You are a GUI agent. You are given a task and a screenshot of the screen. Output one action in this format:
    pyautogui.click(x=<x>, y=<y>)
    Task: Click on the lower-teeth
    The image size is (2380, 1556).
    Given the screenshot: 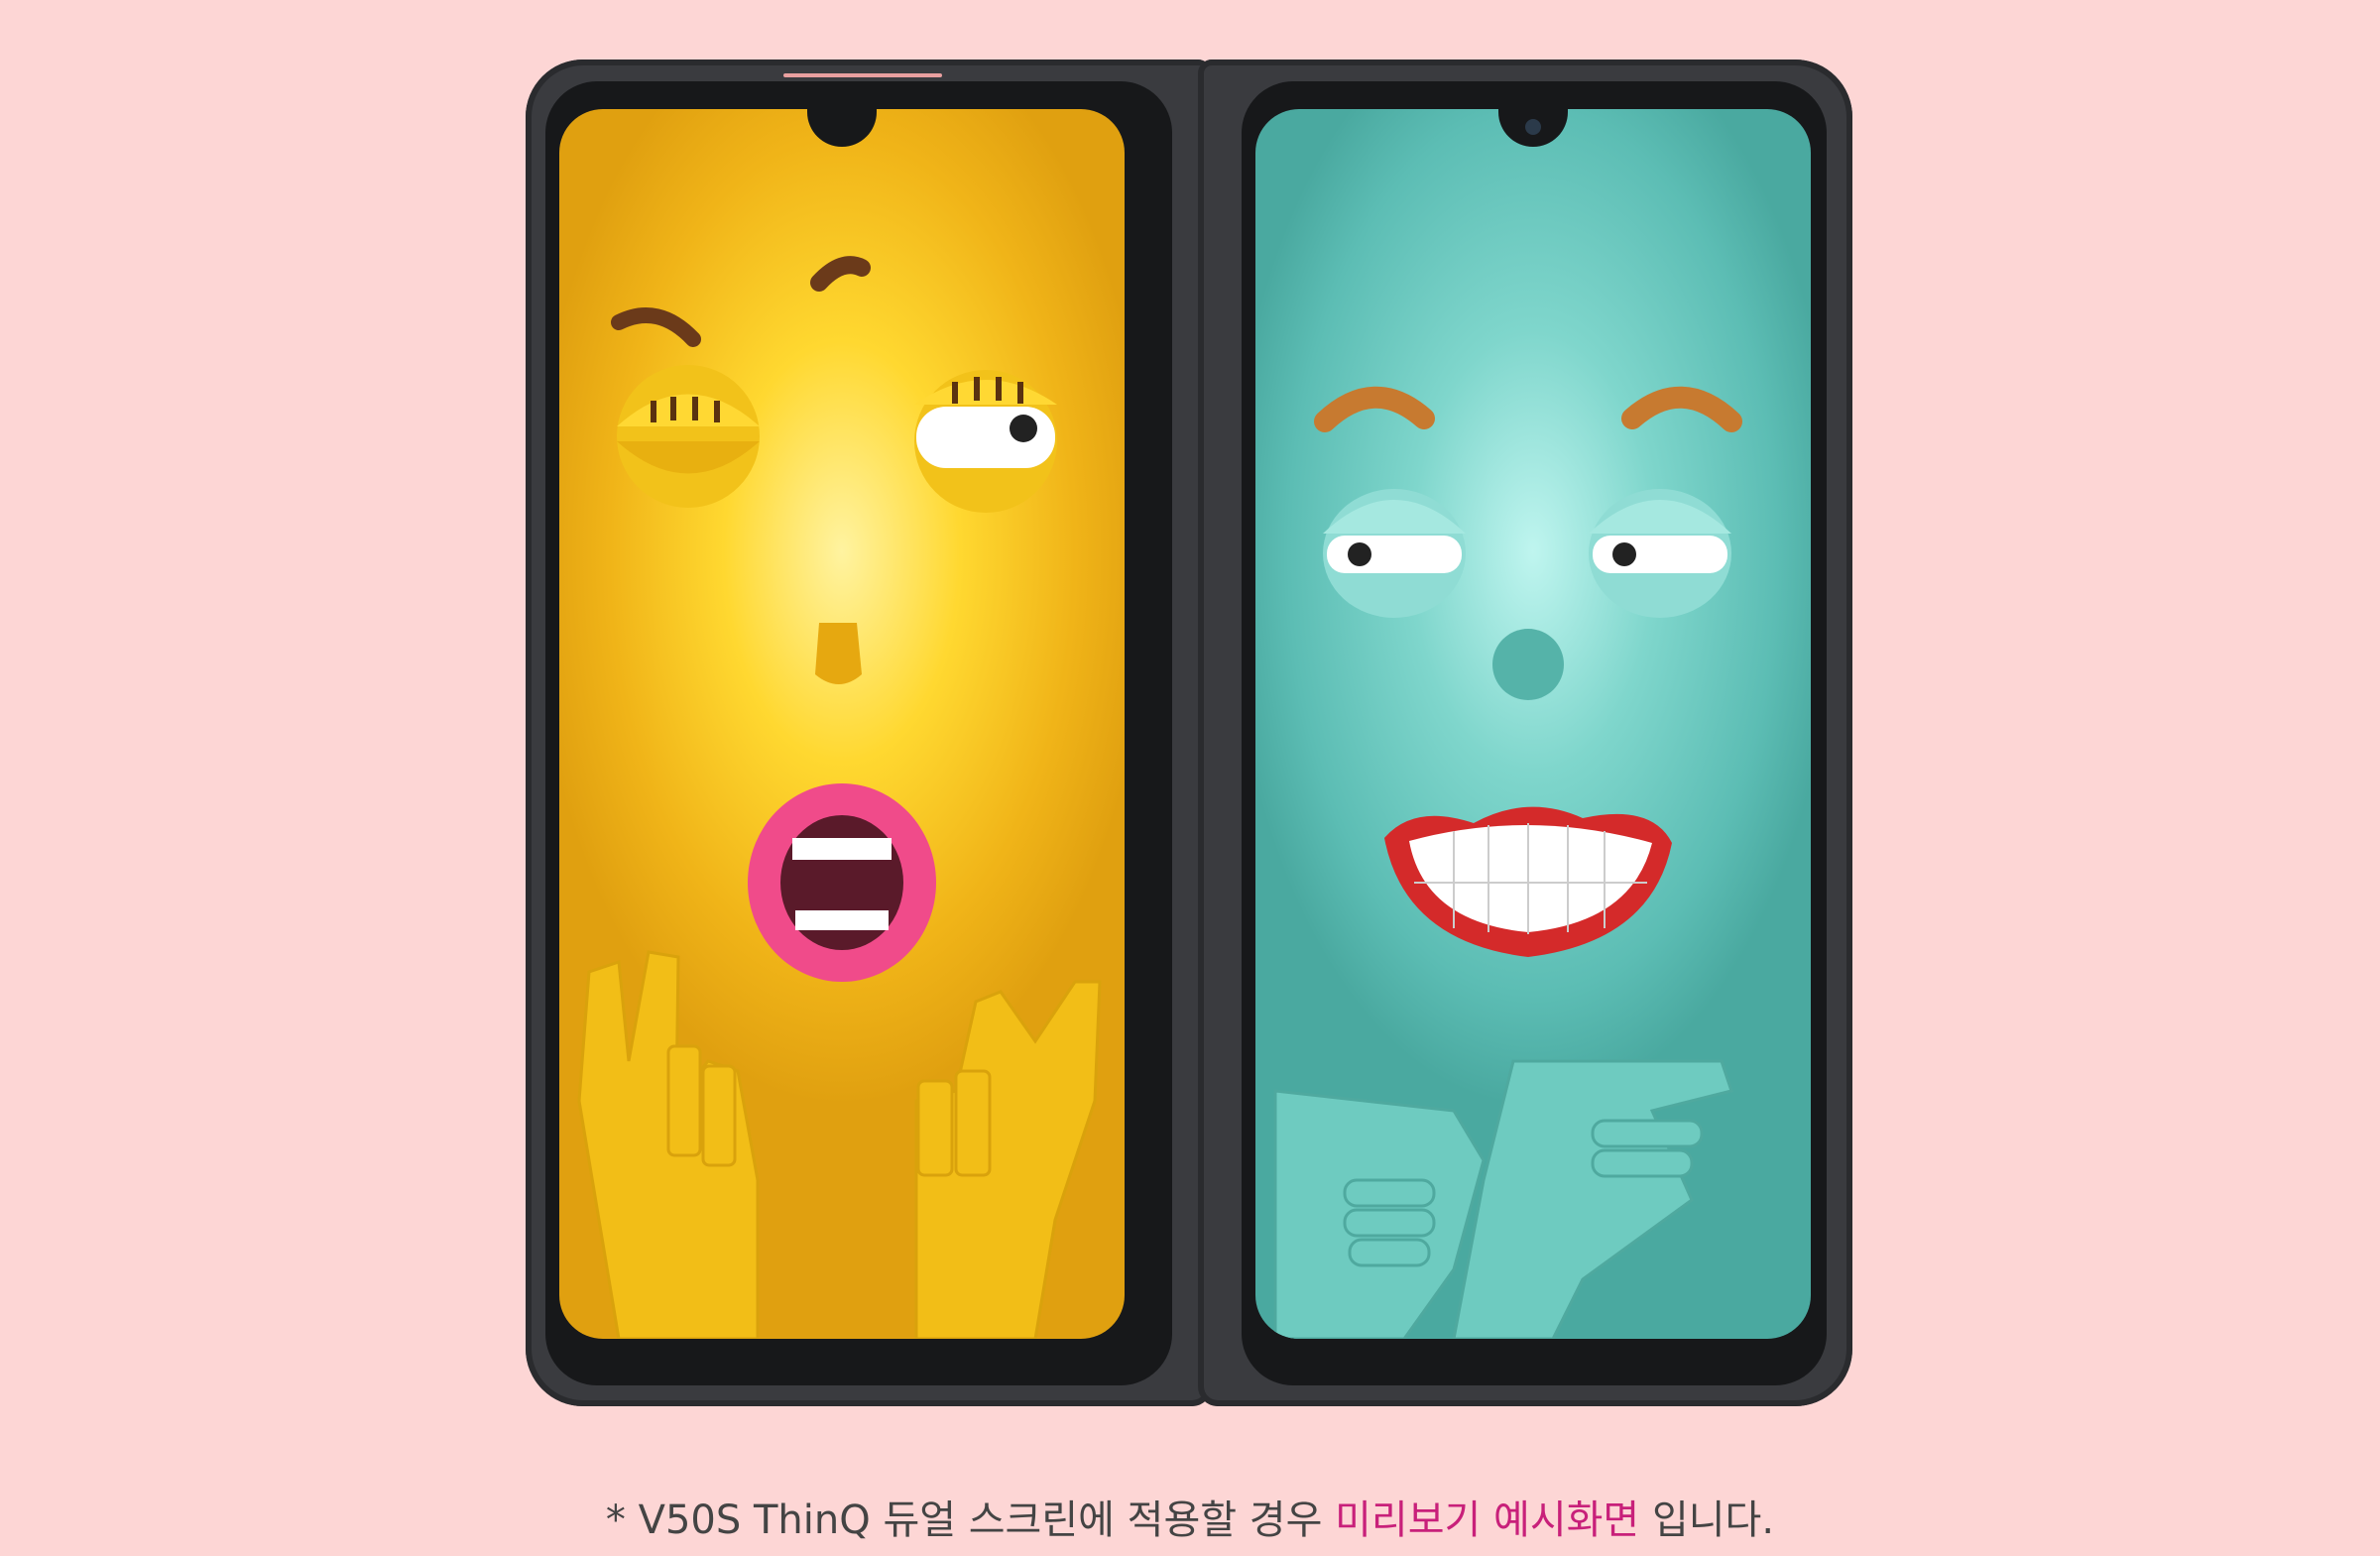 What is the action you would take?
    pyautogui.click(x=842, y=920)
    